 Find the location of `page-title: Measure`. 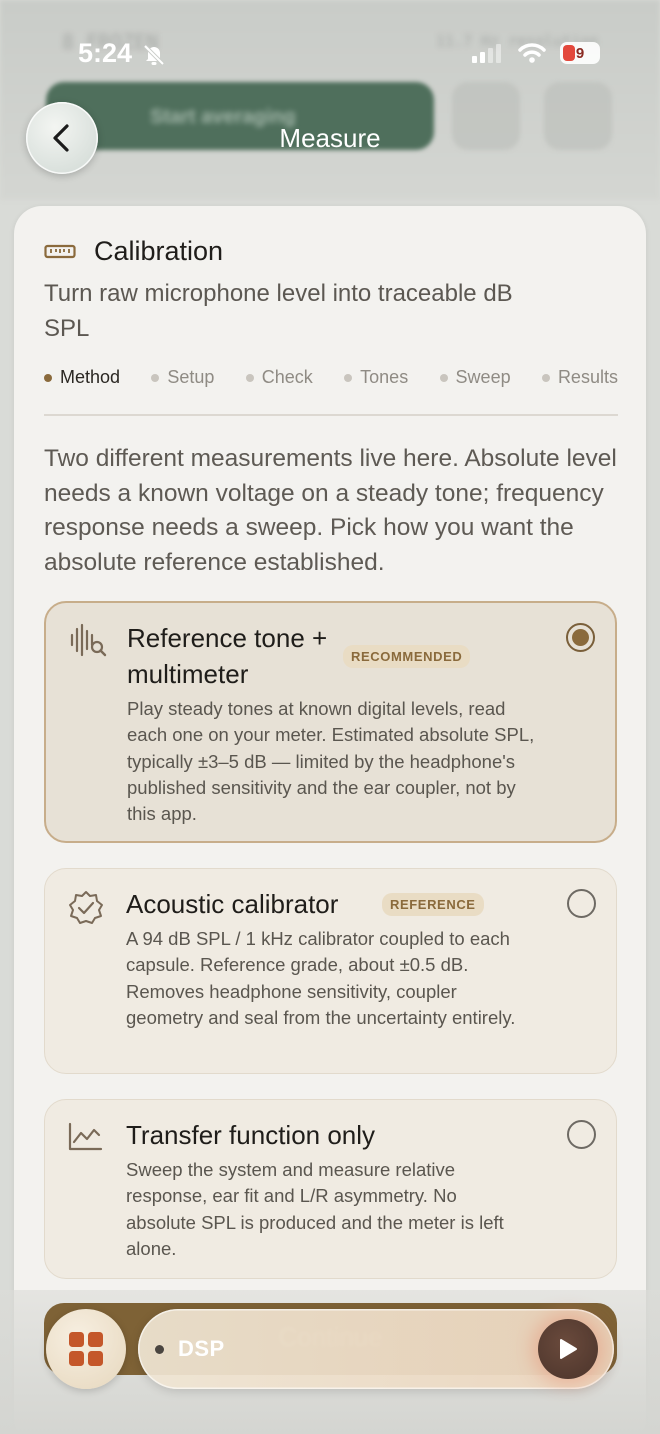

page-title: Measure is located at coordinates (330, 138).